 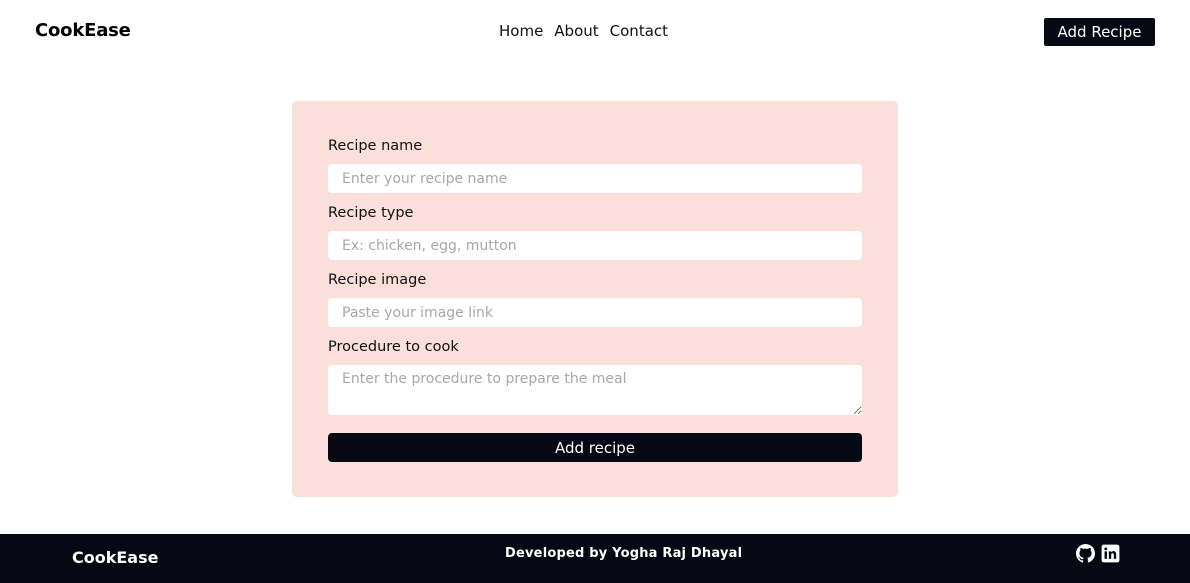 What do you see at coordinates (595, 245) in the screenshot?
I see `recipe-type-input` at bounding box center [595, 245].